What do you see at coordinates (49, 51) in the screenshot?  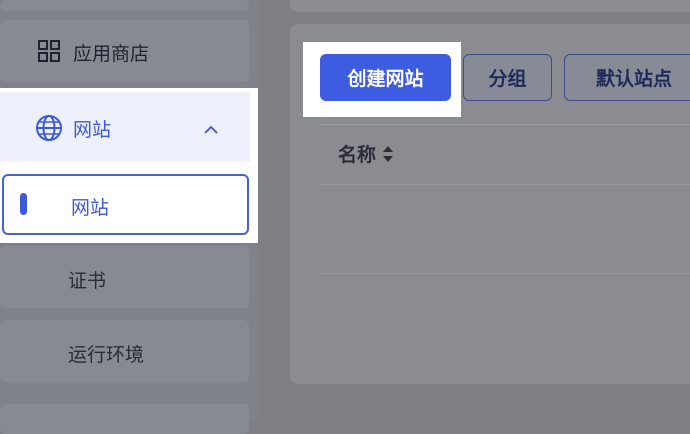 I see `grid-icon` at bounding box center [49, 51].